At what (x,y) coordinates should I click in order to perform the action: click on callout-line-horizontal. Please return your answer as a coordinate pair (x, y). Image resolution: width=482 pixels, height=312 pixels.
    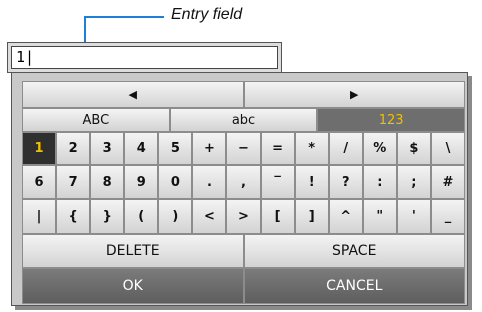
    Looking at the image, I should click on (124, 17).